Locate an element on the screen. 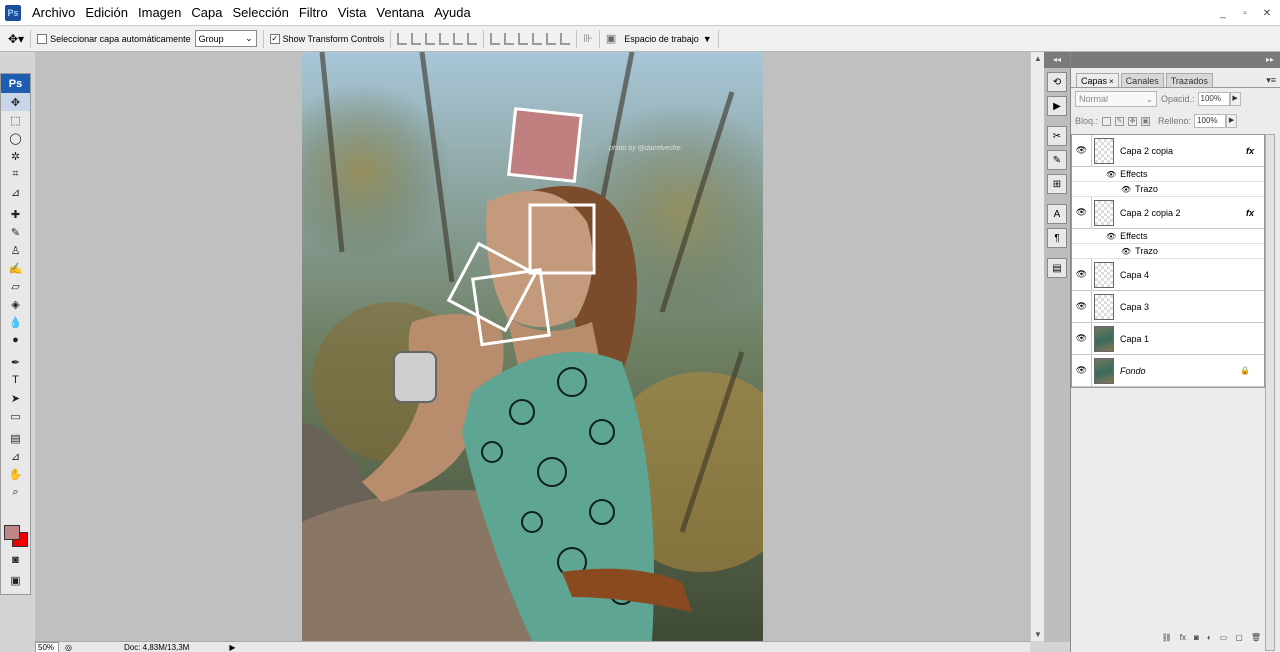 The image size is (1280, 652). effect-item-row: 👁 Trazo is located at coordinates (1168, 251).